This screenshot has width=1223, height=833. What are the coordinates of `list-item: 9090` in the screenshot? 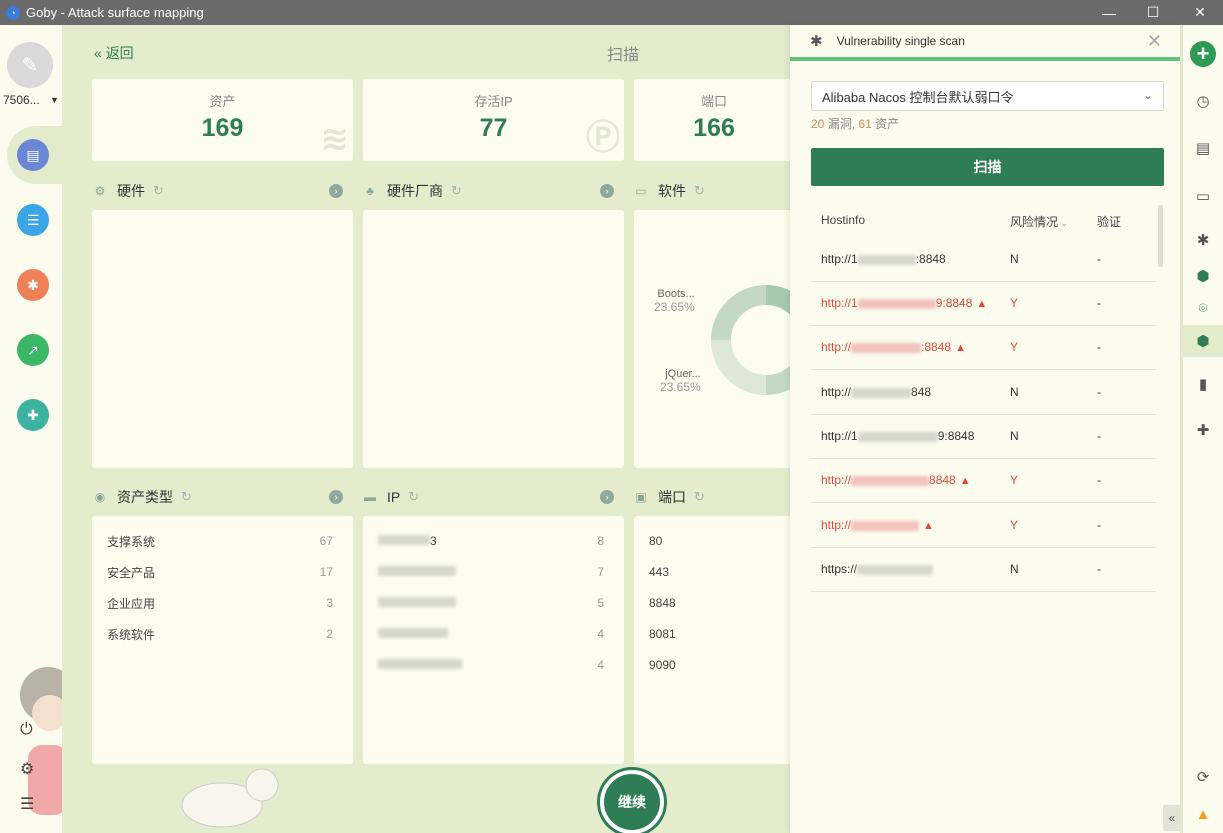 It's located at (711, 665).